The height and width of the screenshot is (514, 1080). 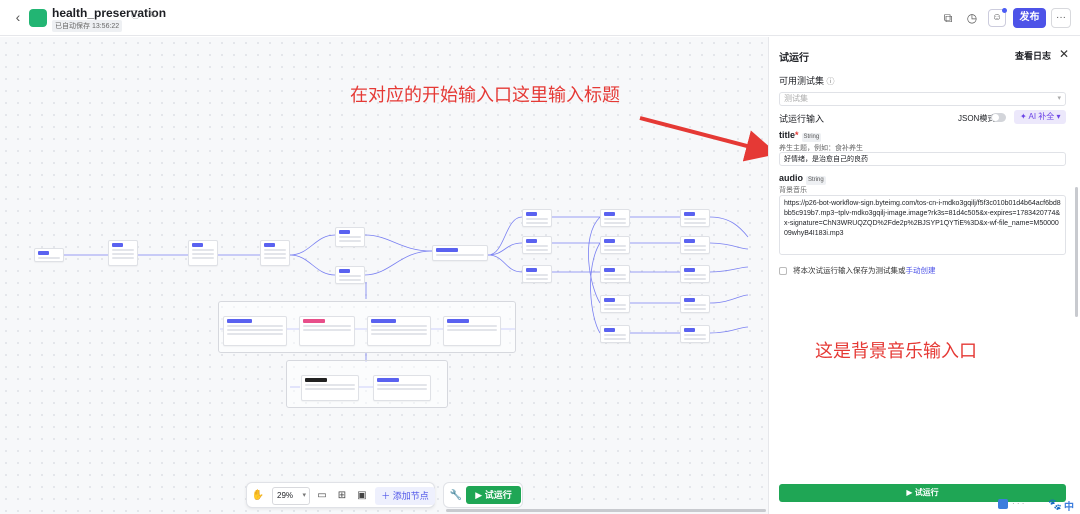 I want to click on save-checkbox-label: 将本次试运行输入保存为测试集或, so click(x=849, y=270).